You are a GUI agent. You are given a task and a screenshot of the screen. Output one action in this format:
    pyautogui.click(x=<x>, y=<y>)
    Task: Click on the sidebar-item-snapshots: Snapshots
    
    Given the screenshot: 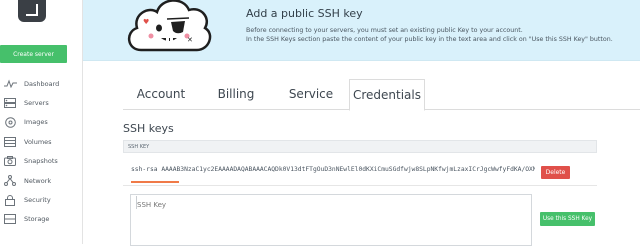 What is the action you would take?
    pyautogui.click(x=41, y=161)
    